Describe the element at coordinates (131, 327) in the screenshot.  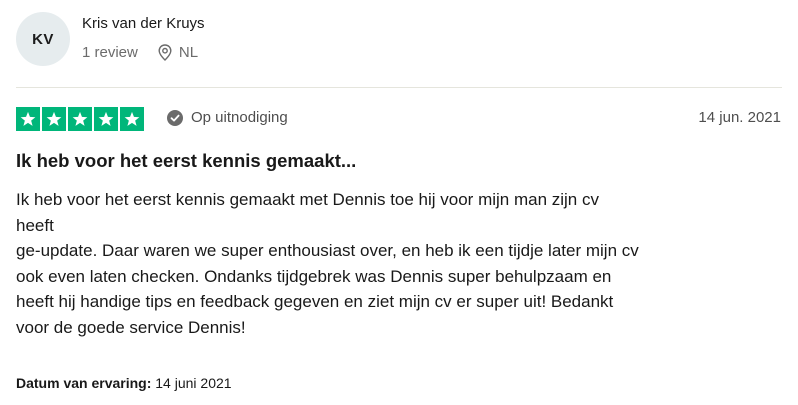
I see `review-body-line: voor de goede service Dennis!` at that location.